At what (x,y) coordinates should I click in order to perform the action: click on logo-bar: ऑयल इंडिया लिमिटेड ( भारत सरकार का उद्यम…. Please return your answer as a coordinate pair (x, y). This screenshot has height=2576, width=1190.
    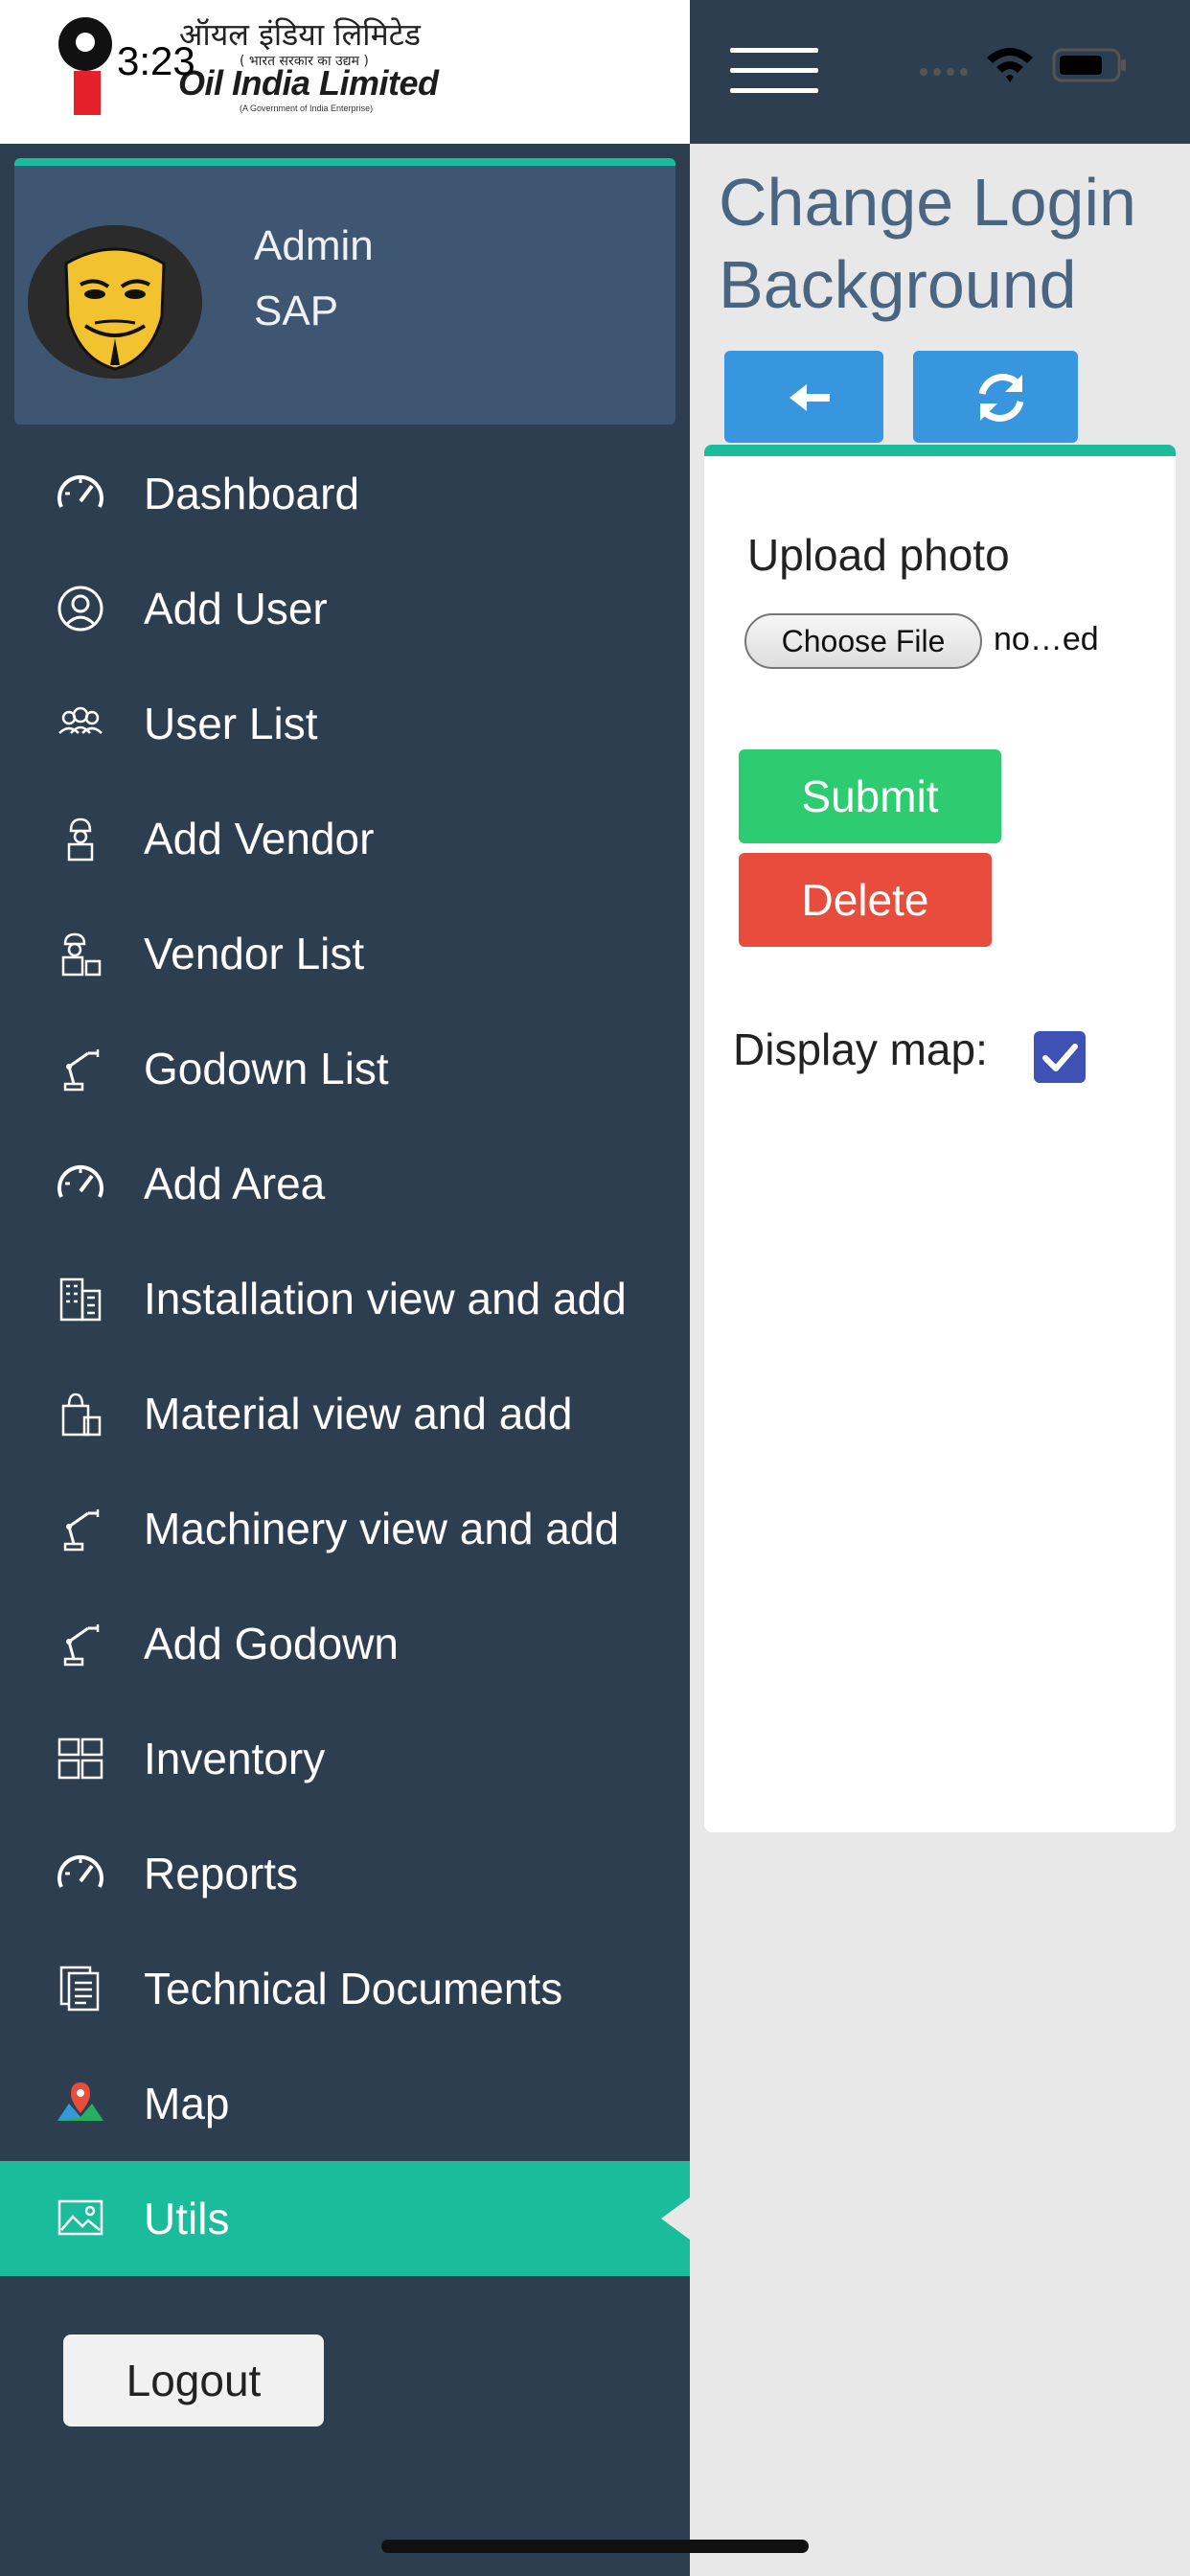
    Looking at the image, I should click on (345, 72).